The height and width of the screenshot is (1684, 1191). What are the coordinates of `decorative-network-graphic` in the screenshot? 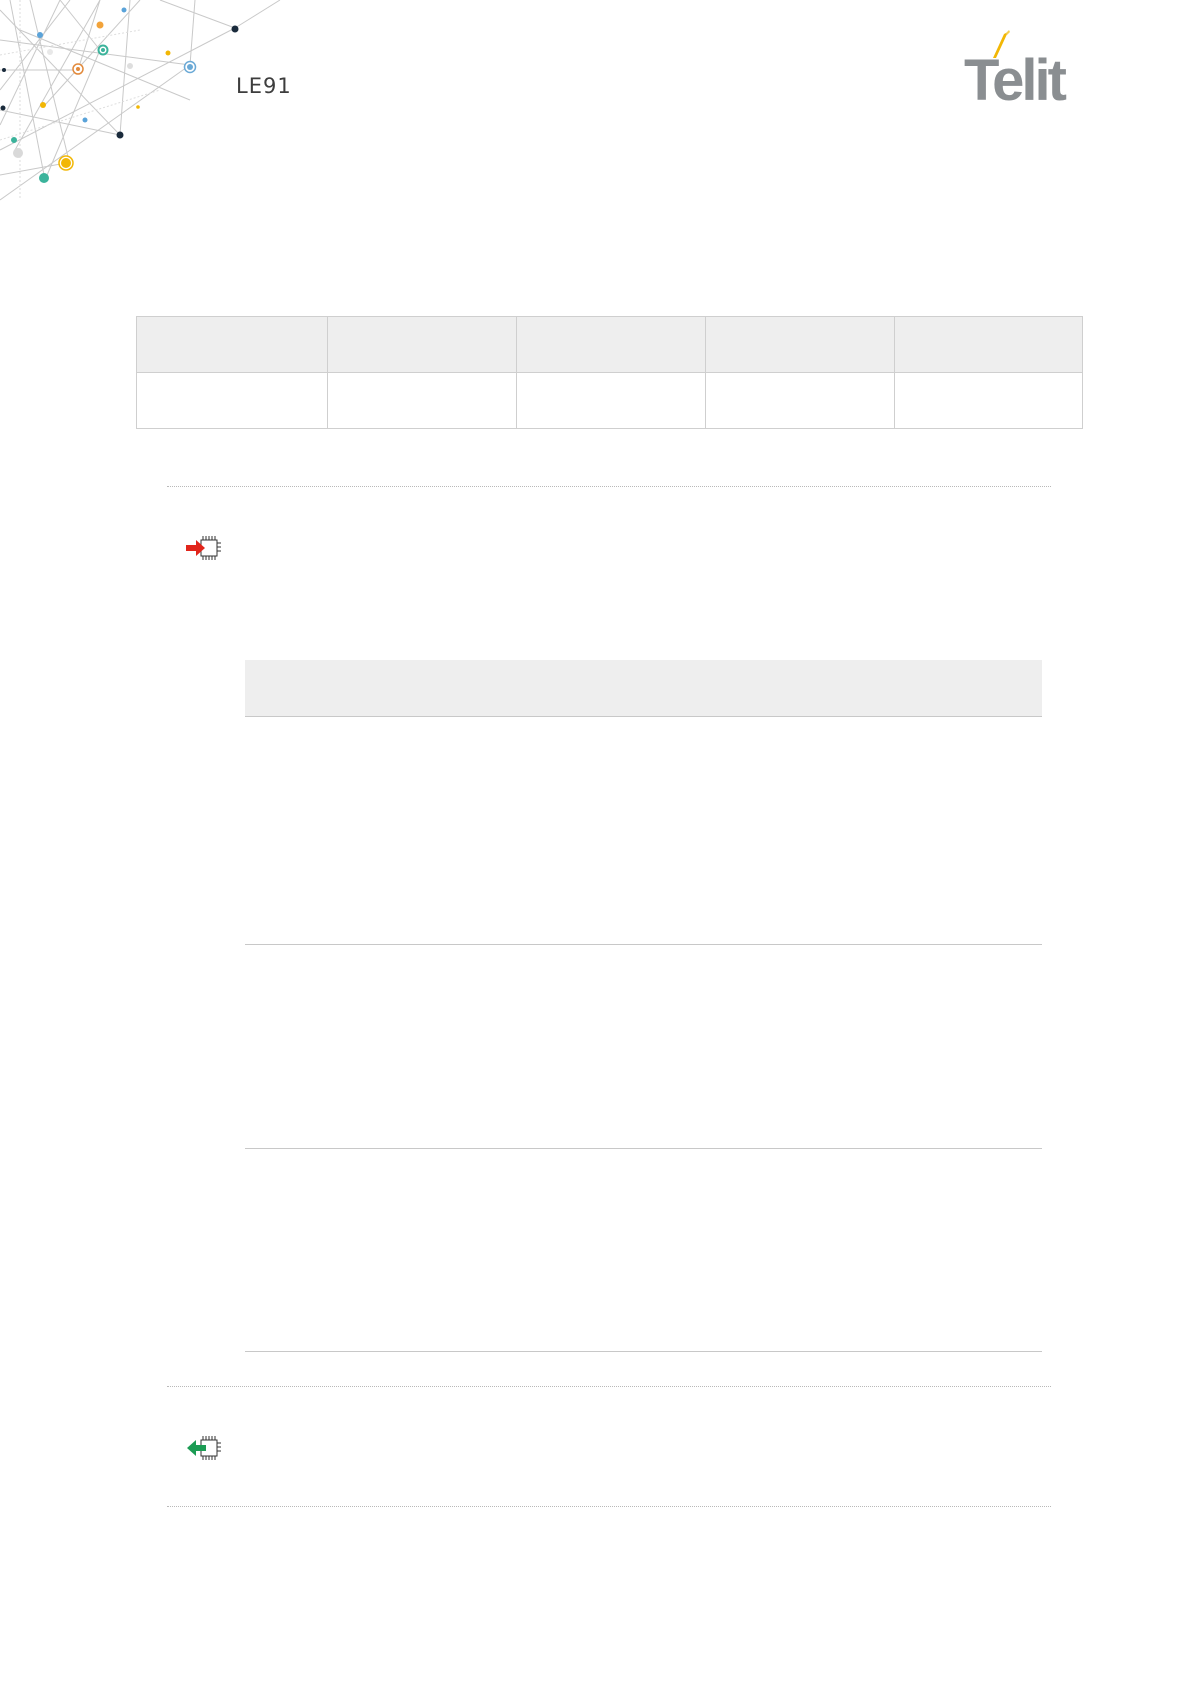 It's located at (140, 100).